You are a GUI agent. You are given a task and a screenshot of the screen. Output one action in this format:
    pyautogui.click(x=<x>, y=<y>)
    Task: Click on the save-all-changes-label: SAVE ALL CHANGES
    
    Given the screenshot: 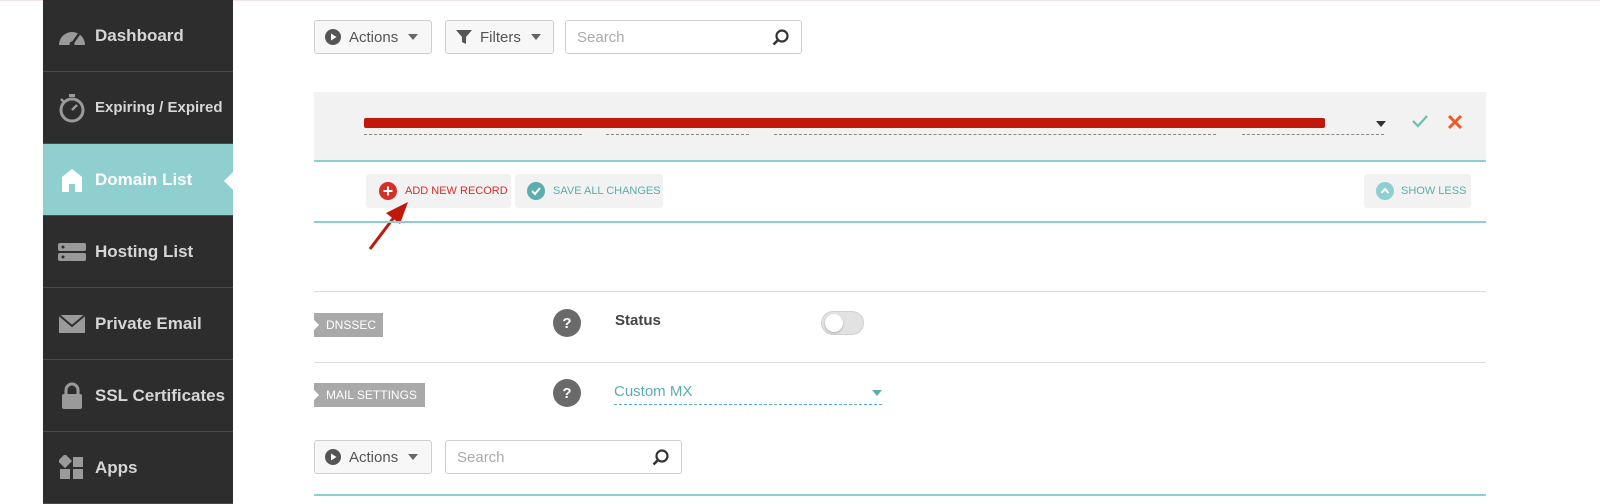 What is the action you would take?
    pyautogui.click(x=607, y=191)
    